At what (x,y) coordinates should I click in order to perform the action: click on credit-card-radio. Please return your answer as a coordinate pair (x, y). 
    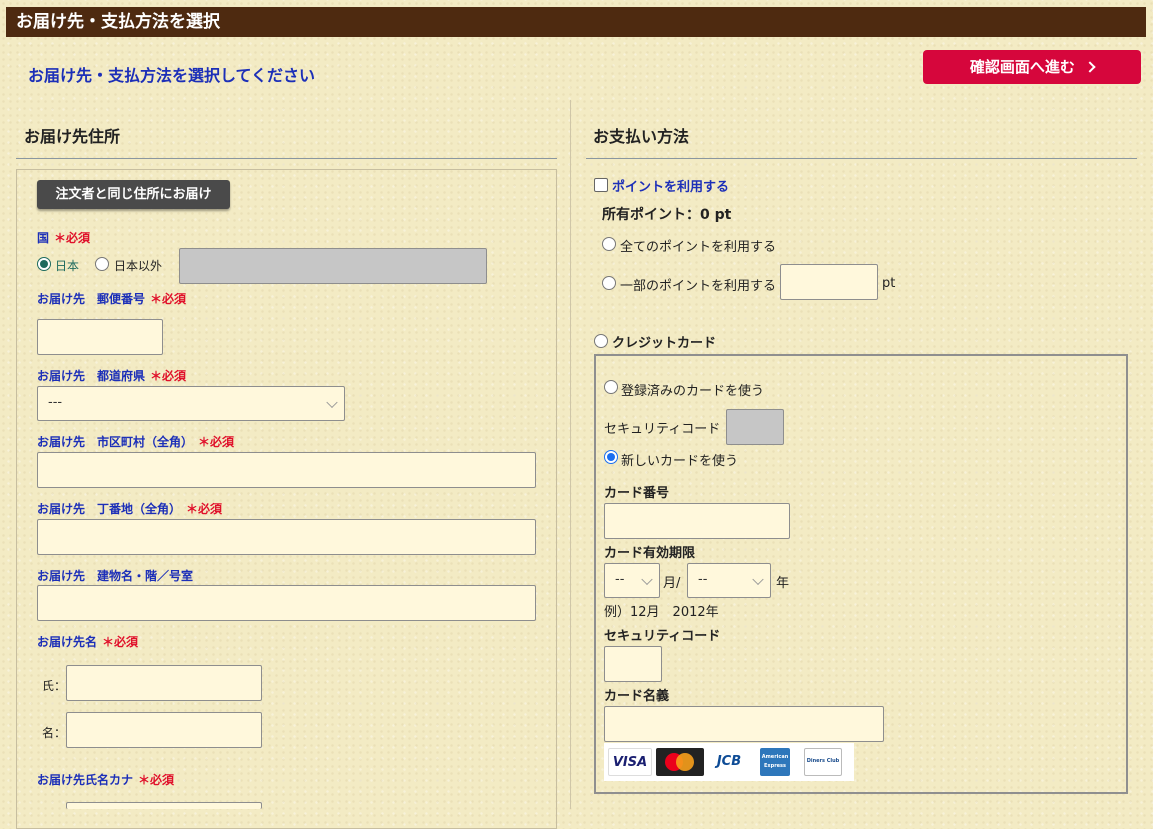
    Looking at the image, I should click on (601, 341).